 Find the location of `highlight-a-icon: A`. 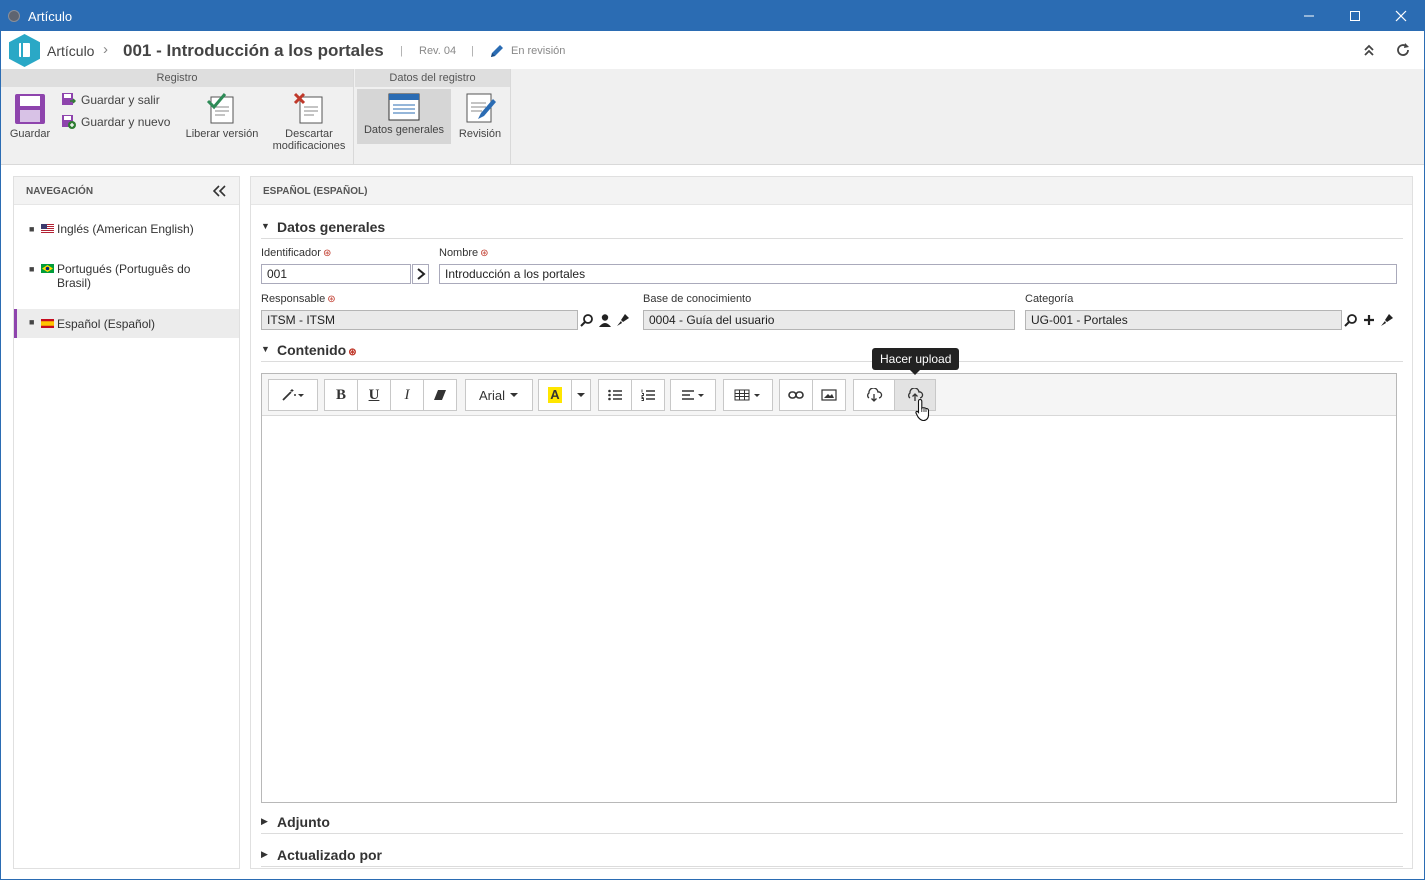

highlight-a-icon: A is located at coordinates (555, 395).